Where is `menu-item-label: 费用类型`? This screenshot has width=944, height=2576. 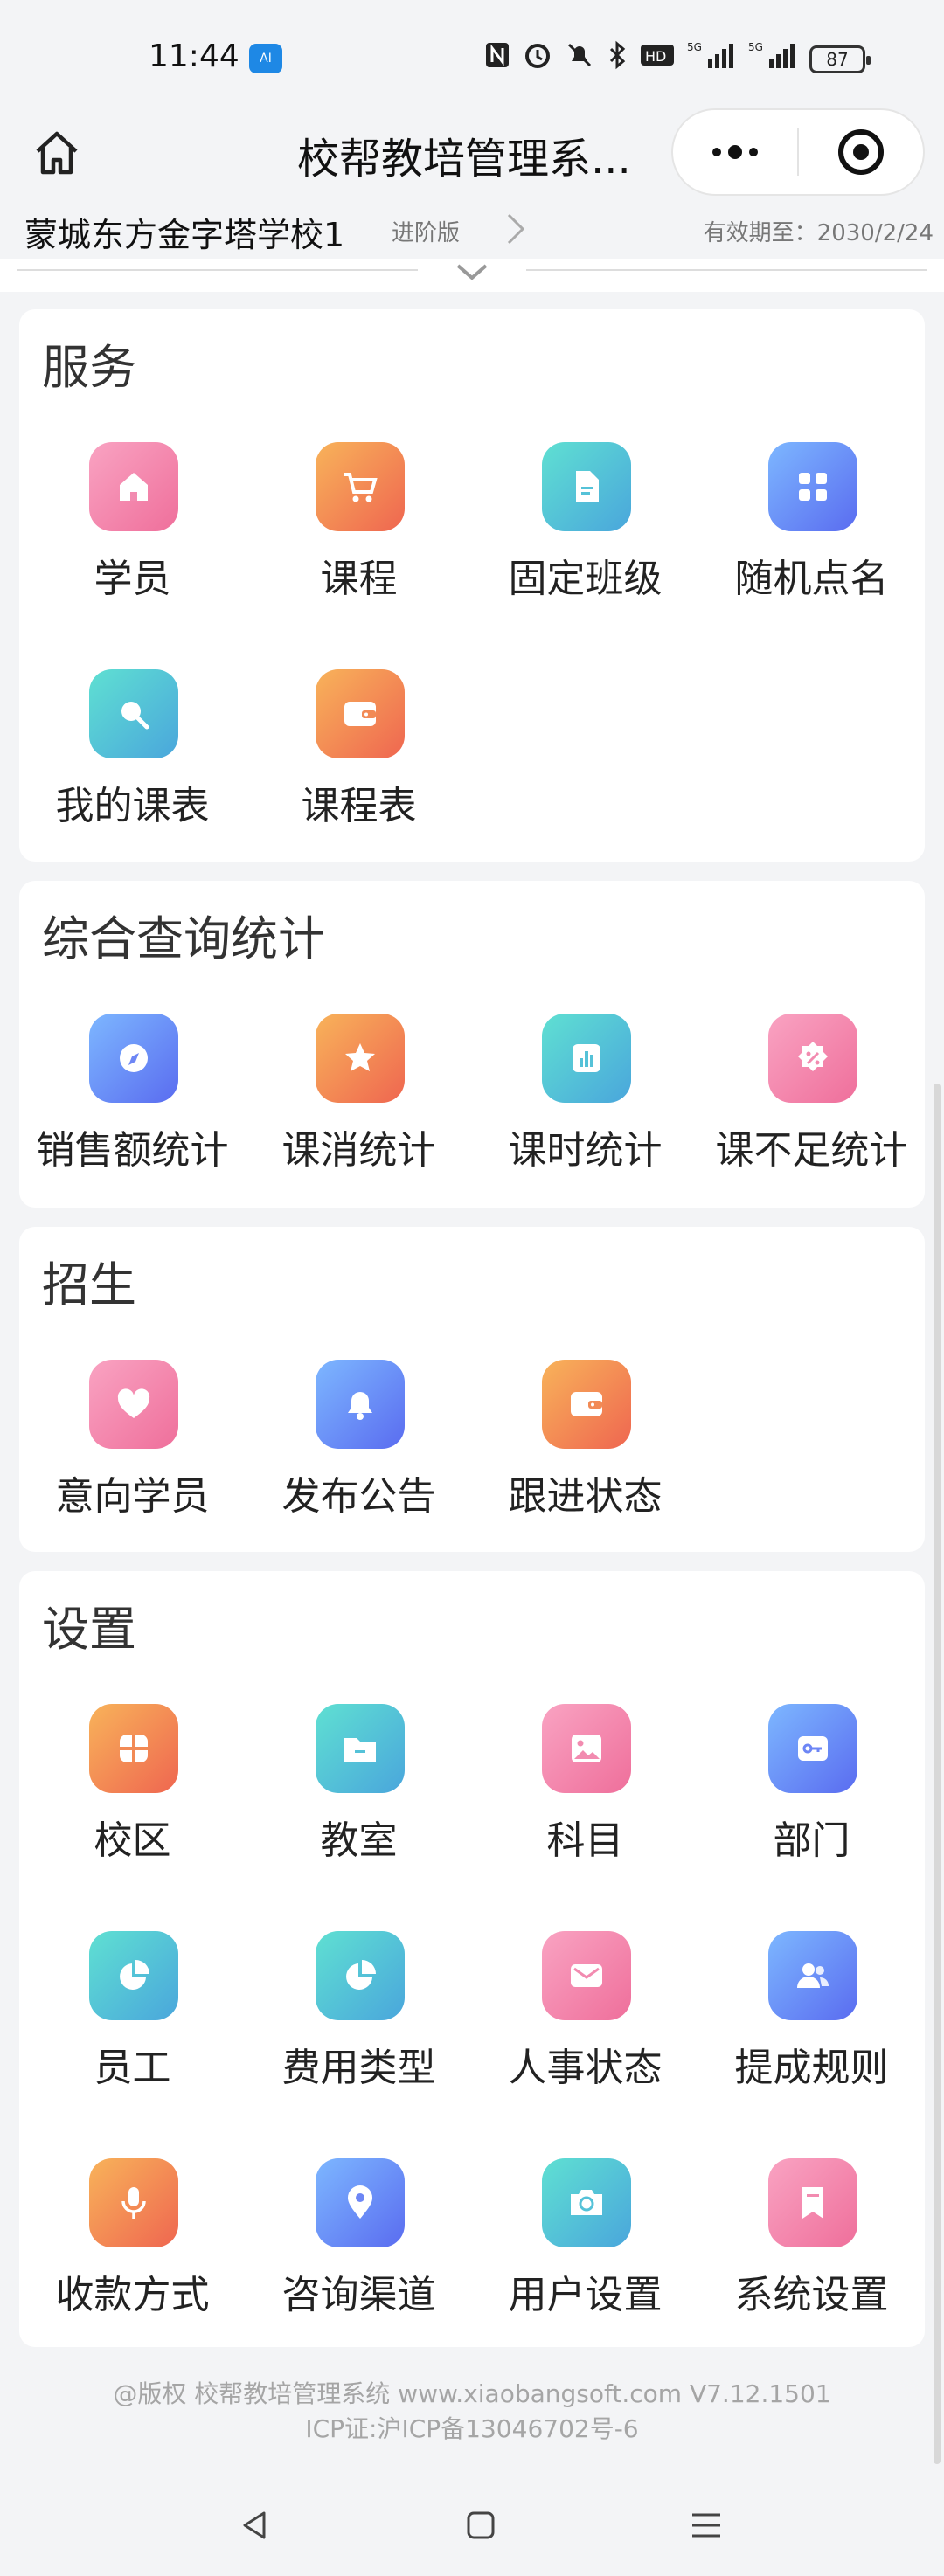 menu-item-label: 费用类型 is located at coordinates (359, 2068).